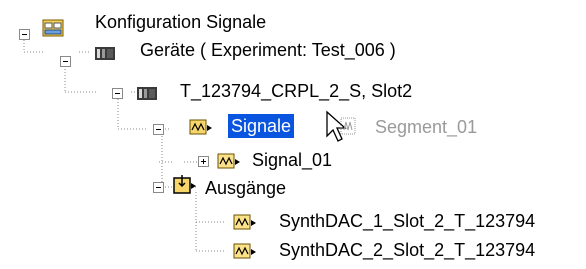 This screenshot has width=586, height=269. Describe the element at coordinates (158, 187) in the screenshot. I see `collapse-toggle-outputs` at that location.